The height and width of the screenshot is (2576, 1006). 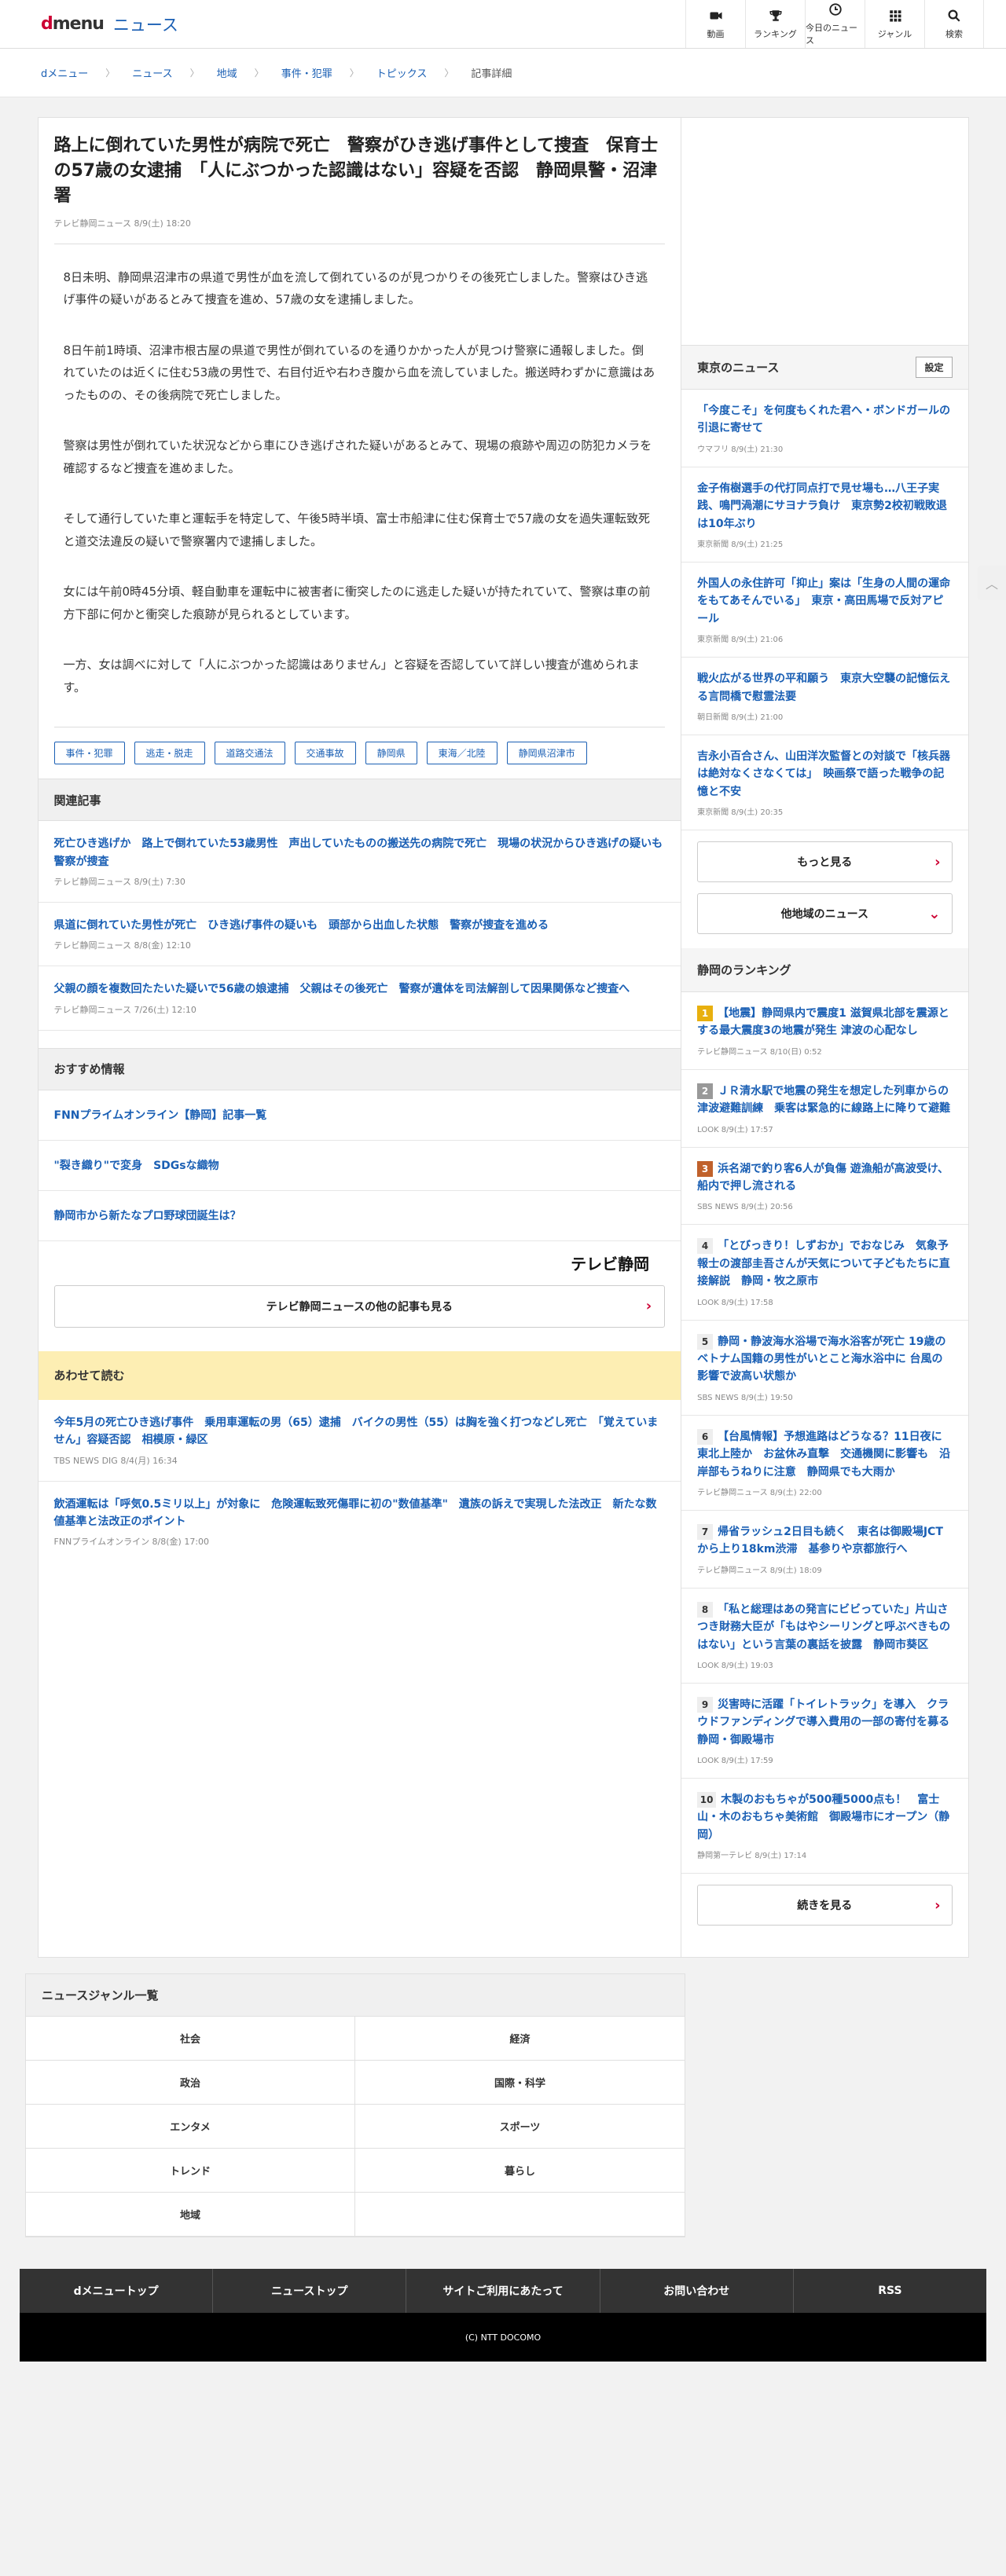 What do you see at coordinates (190, 2127) in the screenshot?
I see `genre-item: エンタメ` at bounding box center [190, 2127].